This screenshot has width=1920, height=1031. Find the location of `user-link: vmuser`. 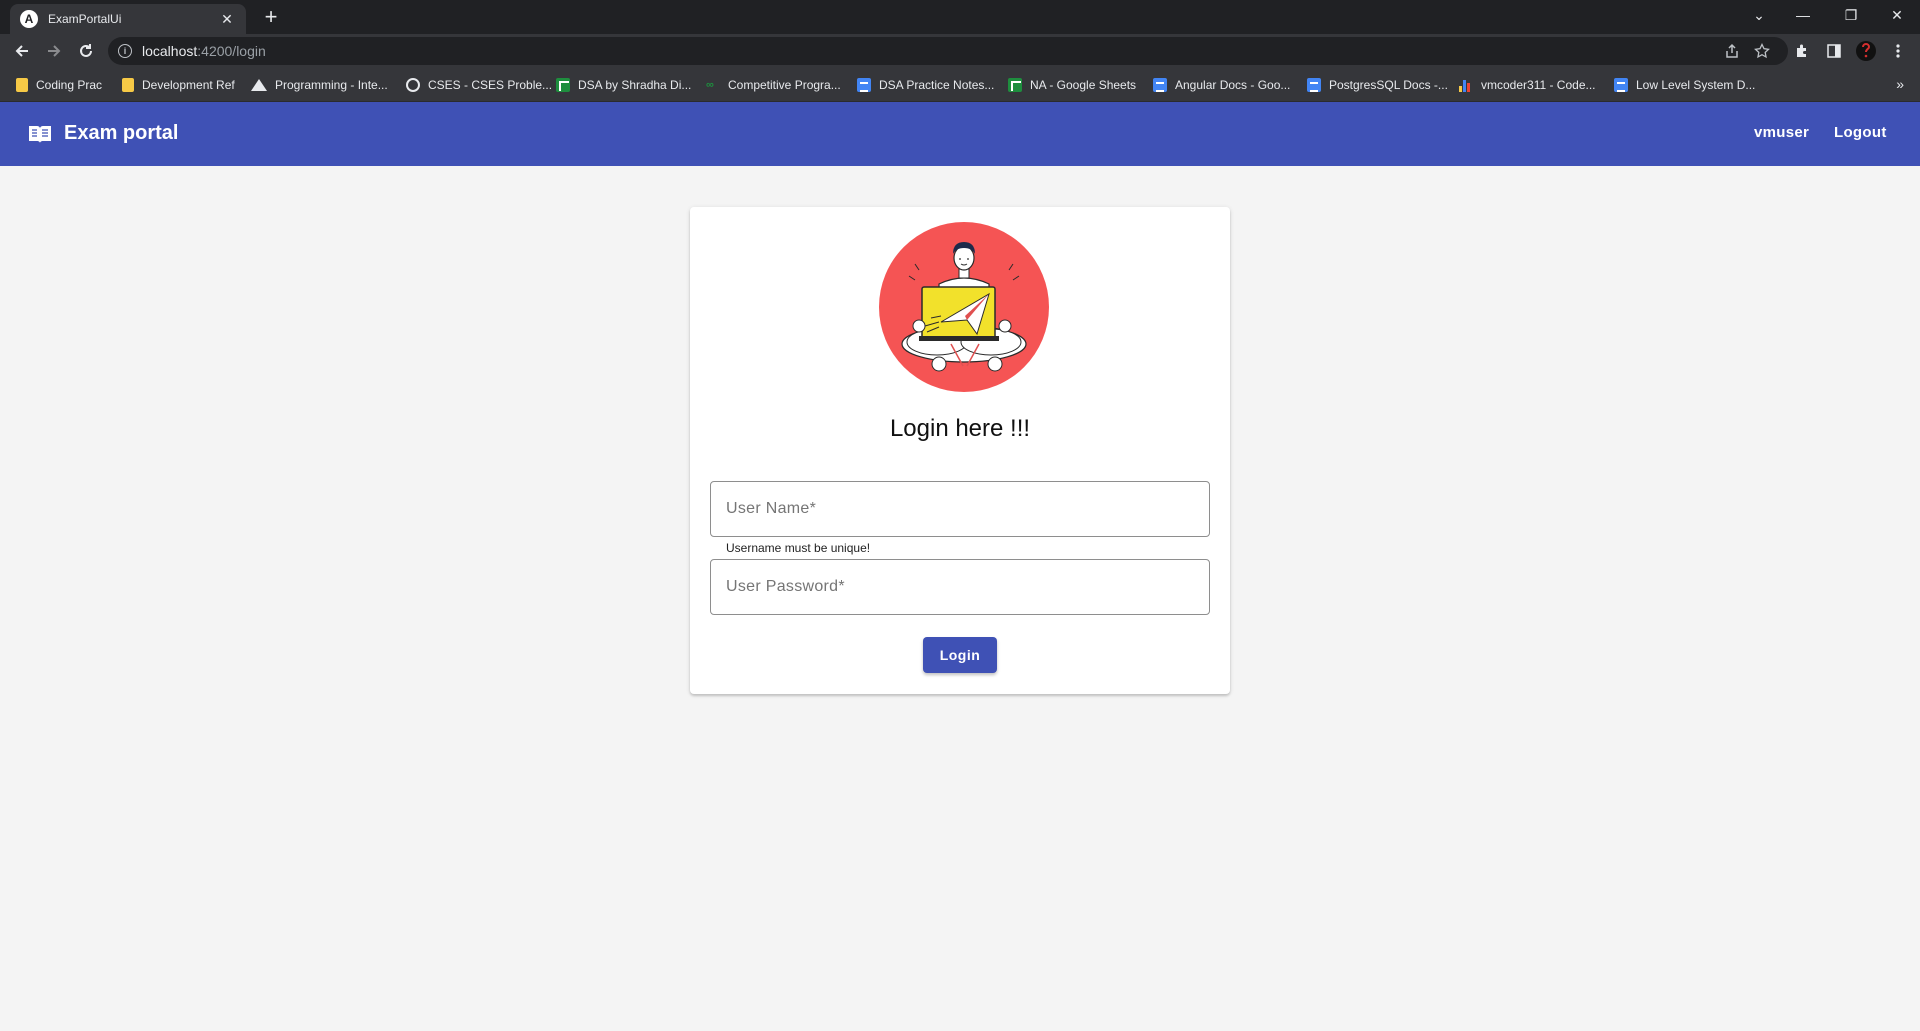

user-link: vmuser is located at coordinates (1781, 132).